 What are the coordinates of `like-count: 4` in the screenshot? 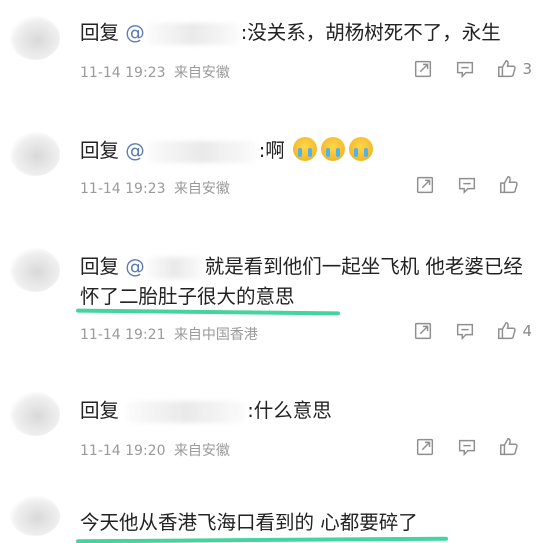 It's located at (527, 331).